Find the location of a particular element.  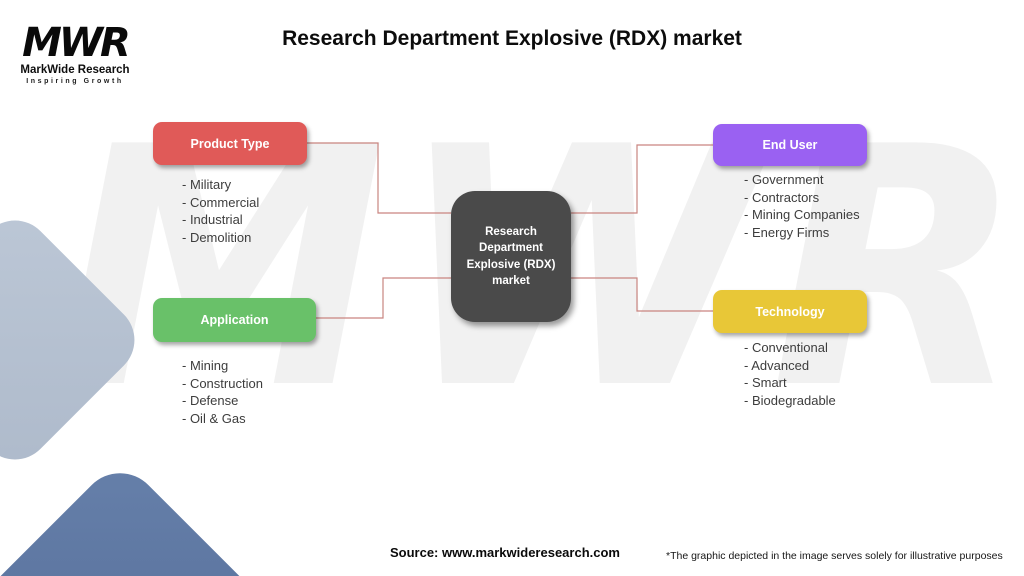

logo-tagline: Inspiring Growth is located at coordinates (75, 81).